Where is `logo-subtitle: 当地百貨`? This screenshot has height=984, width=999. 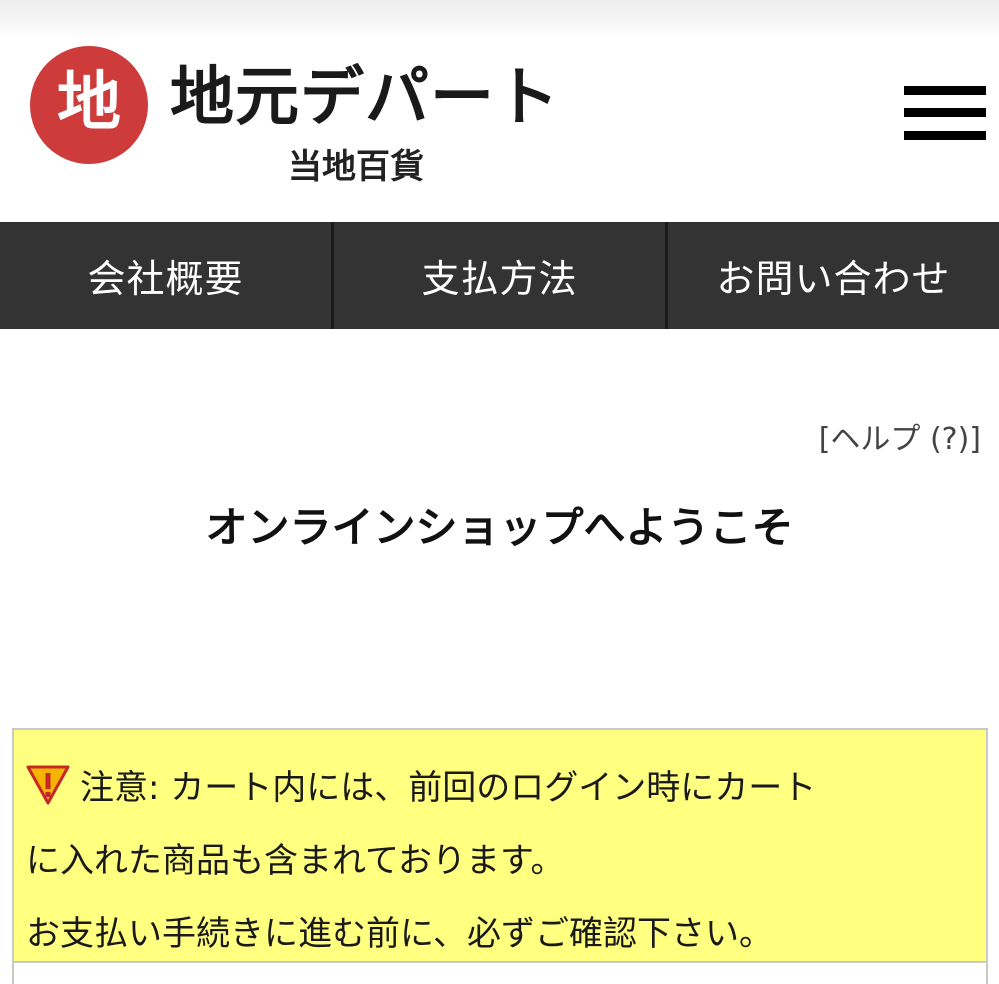
logo-subtitle: 当地百貨 is located at coordinates (356, 167).